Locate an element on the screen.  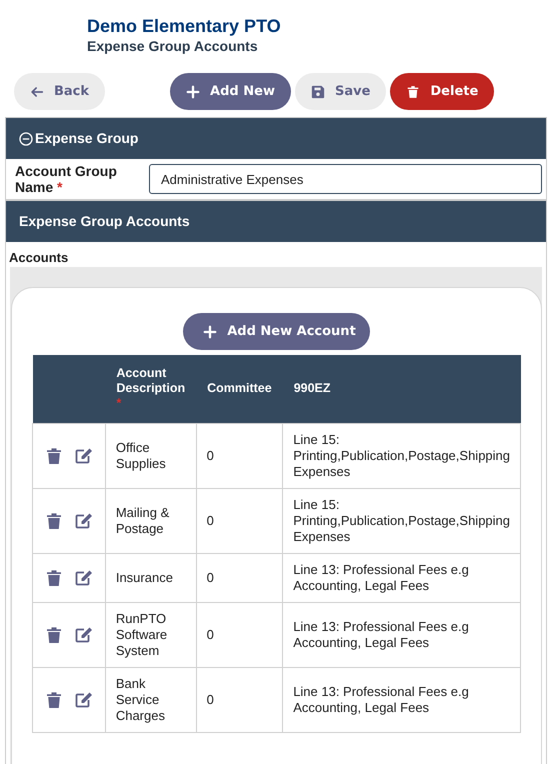
column-header: Committee is located at coordinates (239, 389).